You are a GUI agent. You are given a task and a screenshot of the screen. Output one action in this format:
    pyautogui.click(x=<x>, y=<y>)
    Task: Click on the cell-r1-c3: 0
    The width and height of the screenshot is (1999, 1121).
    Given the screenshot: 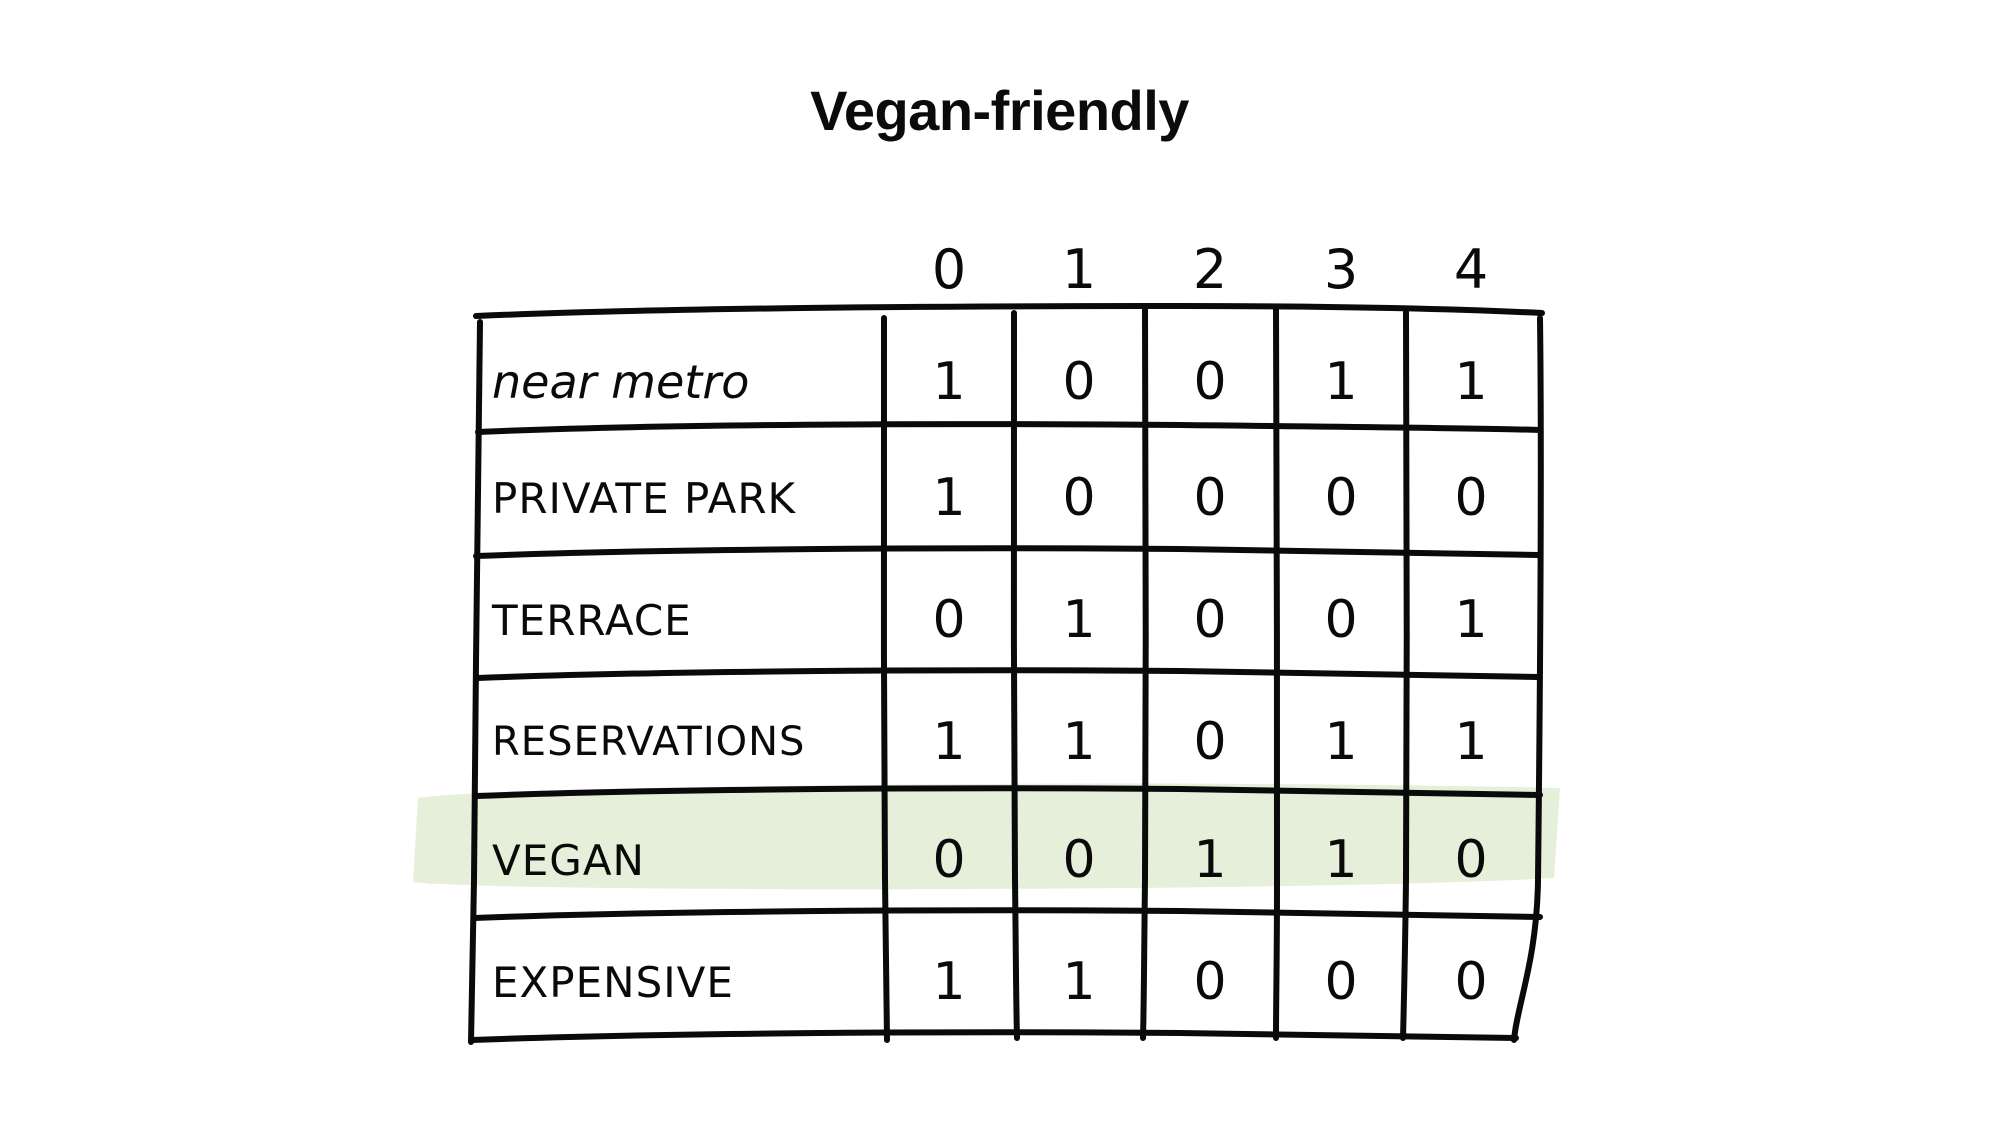 What is the action you would take?
    pyautogui.click(x=1341, y=498)
    